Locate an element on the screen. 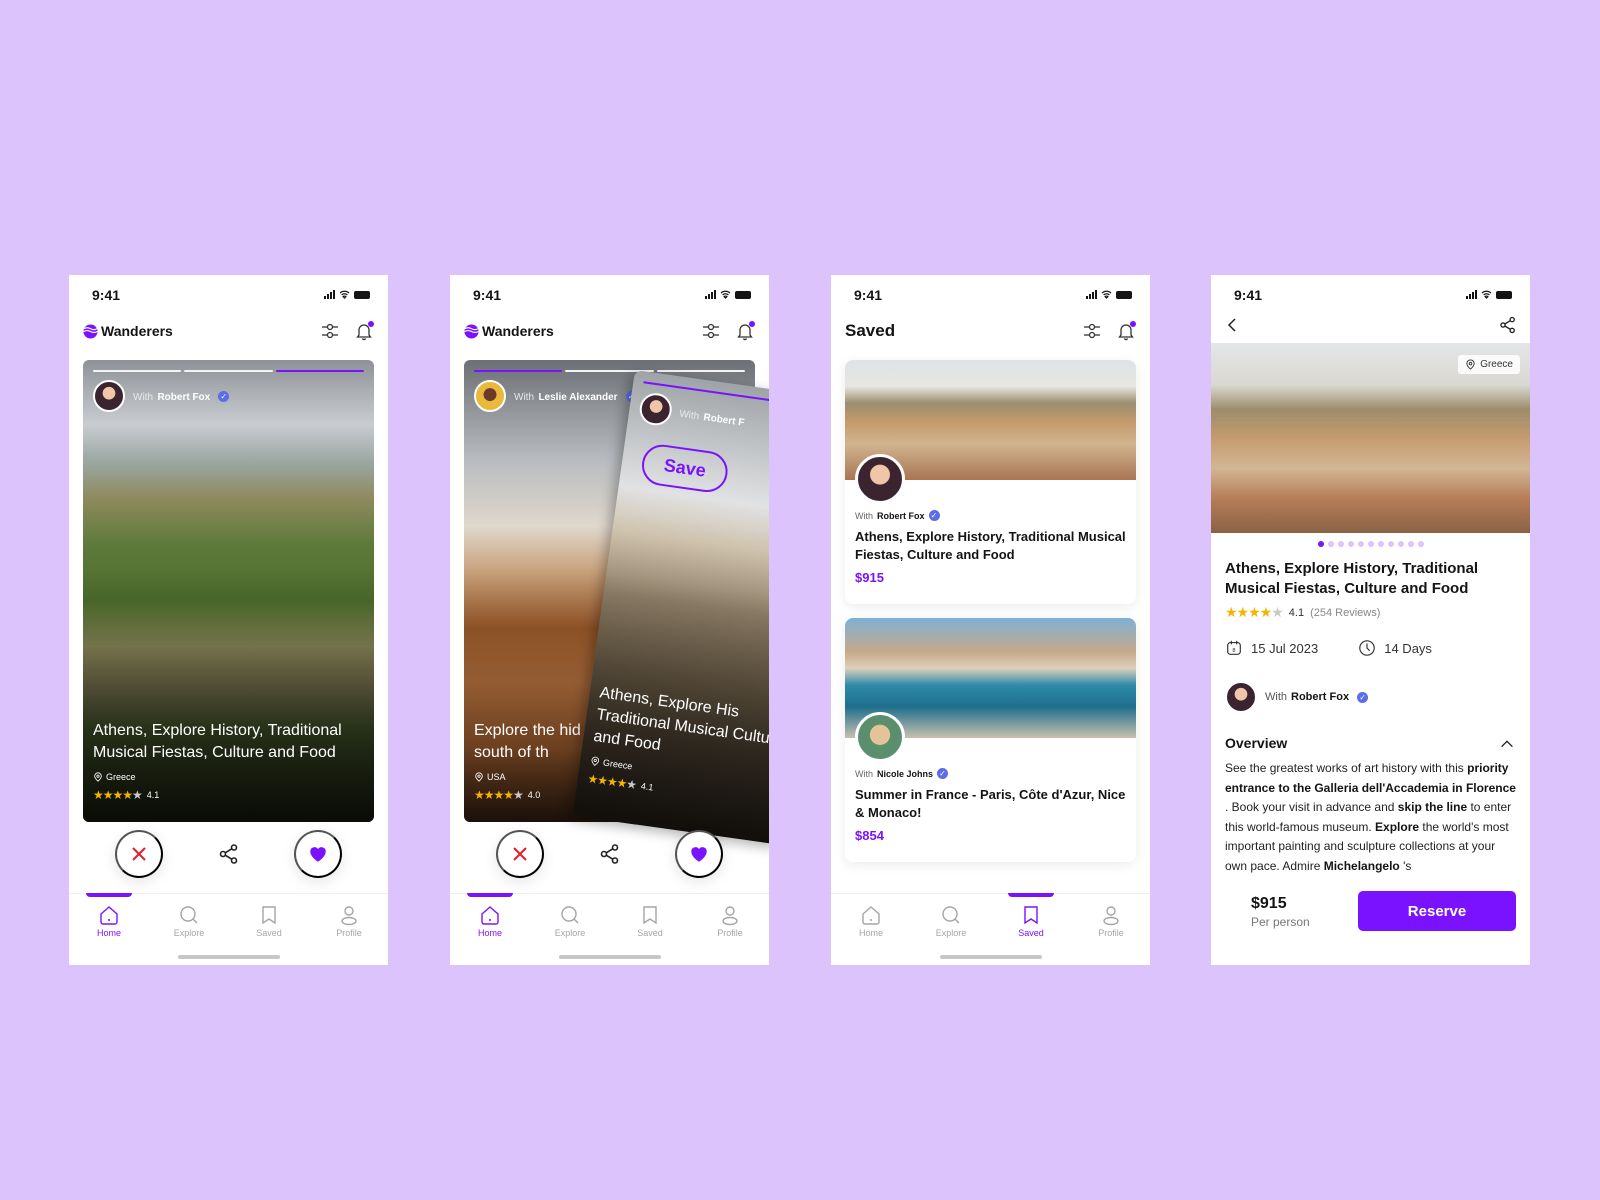 Image resolution: width=1600 pixels, height=1200 pixels. bookmark-icon is located at coordinates (269, 915).